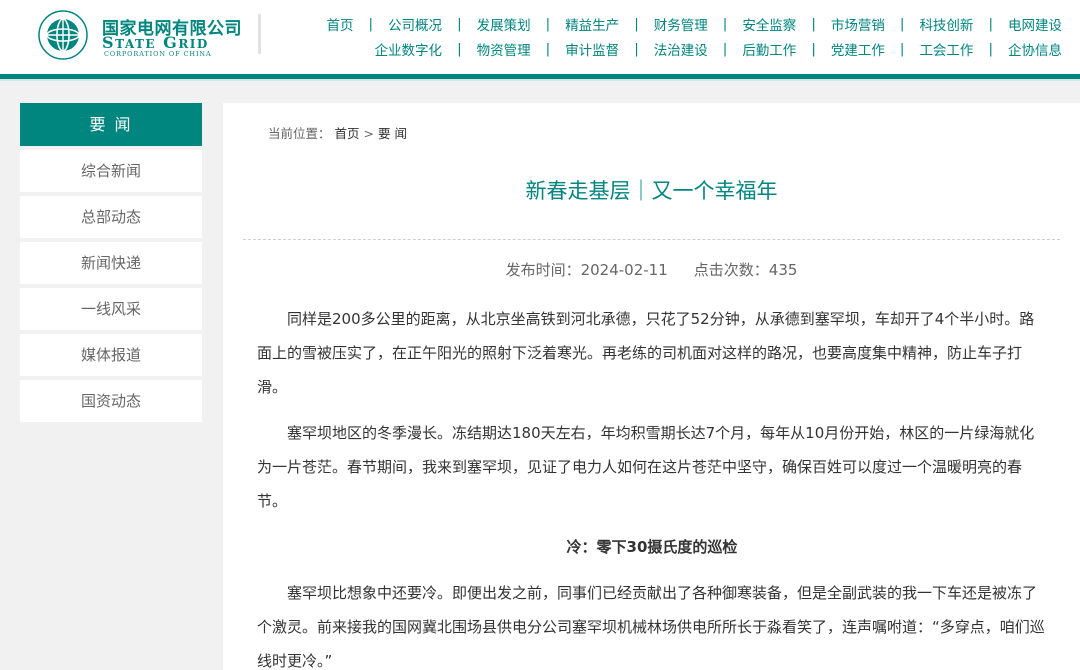 This screenshot has height=670, width=1080. I want to click on article-subheading: 冷：零下30摄氏度的巡检, so click(652, 547).